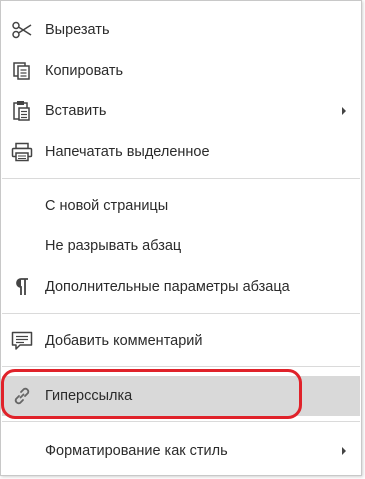  I want to click on menu-item-label: Напечатать выделенное, so click(127, 152).